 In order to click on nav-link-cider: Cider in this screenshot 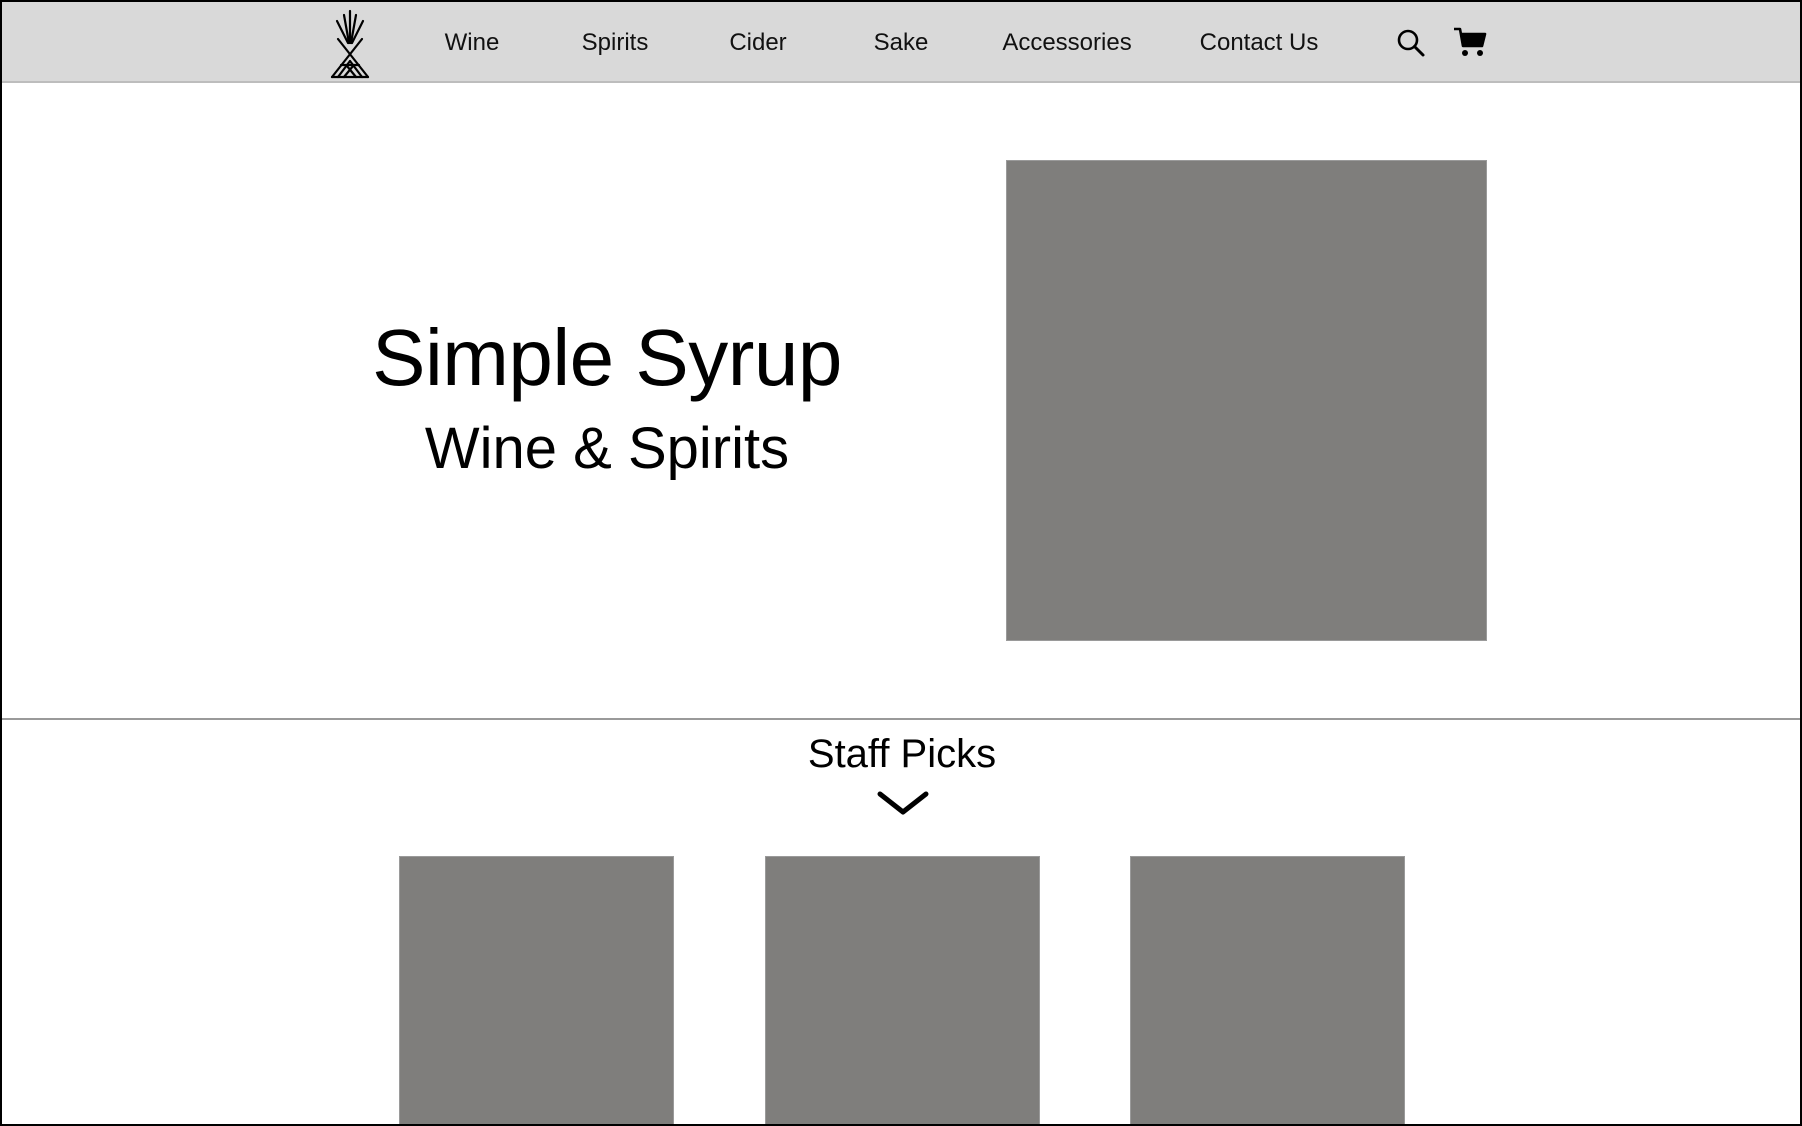, I will do `click(757, 43)`.